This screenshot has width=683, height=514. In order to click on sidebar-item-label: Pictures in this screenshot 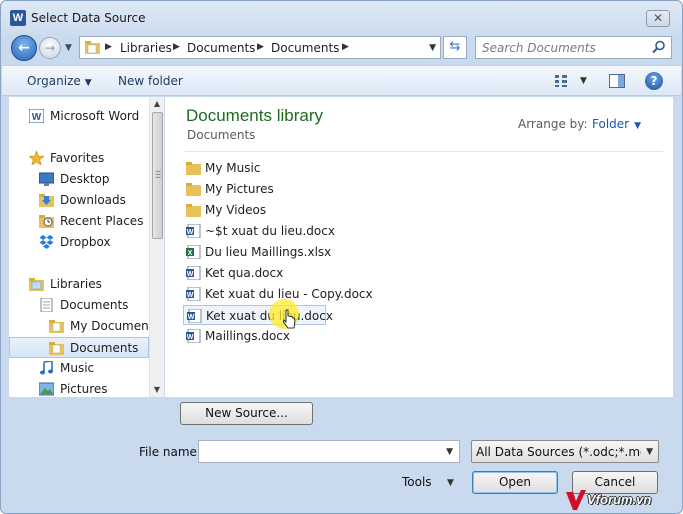, I will do `click(84, 389)`.